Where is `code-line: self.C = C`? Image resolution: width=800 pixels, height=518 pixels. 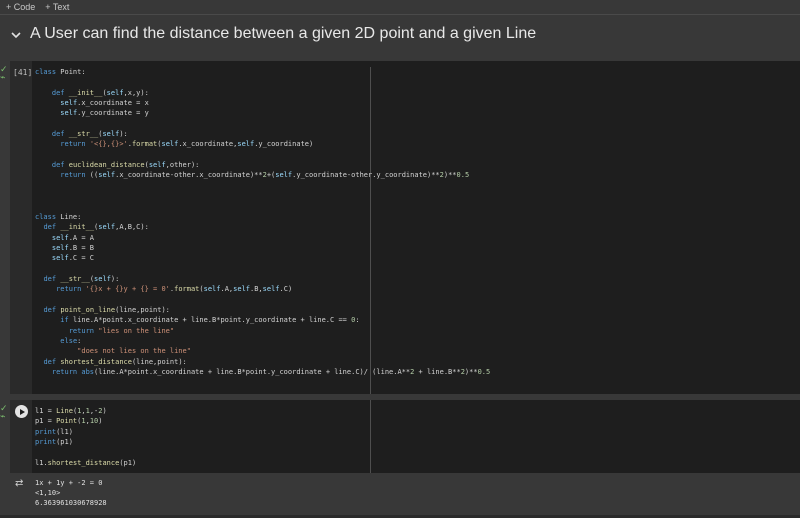 code-line: self.C = C is located at coordinates (73, 258).